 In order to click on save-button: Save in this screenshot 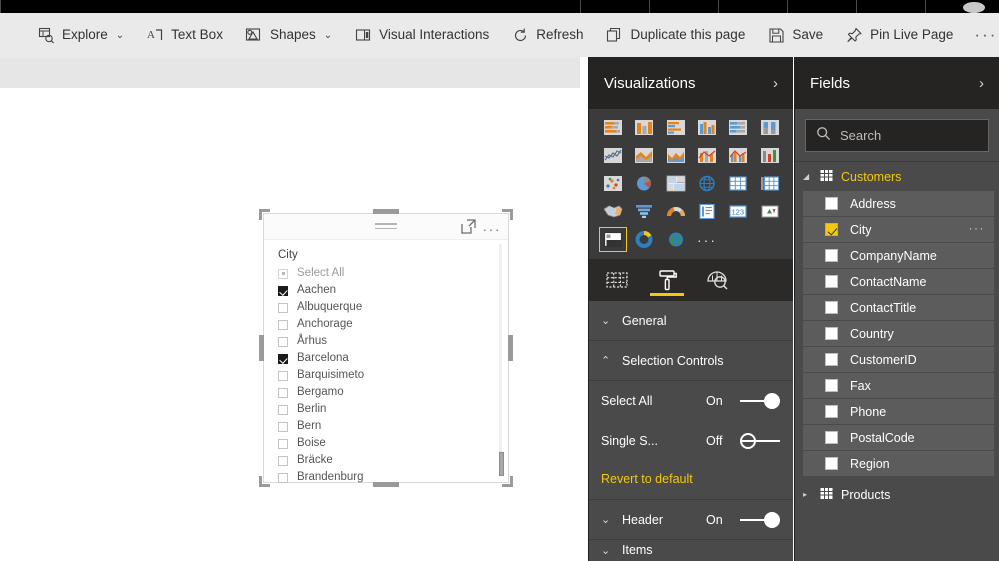, I will do `click(795, 35)`.